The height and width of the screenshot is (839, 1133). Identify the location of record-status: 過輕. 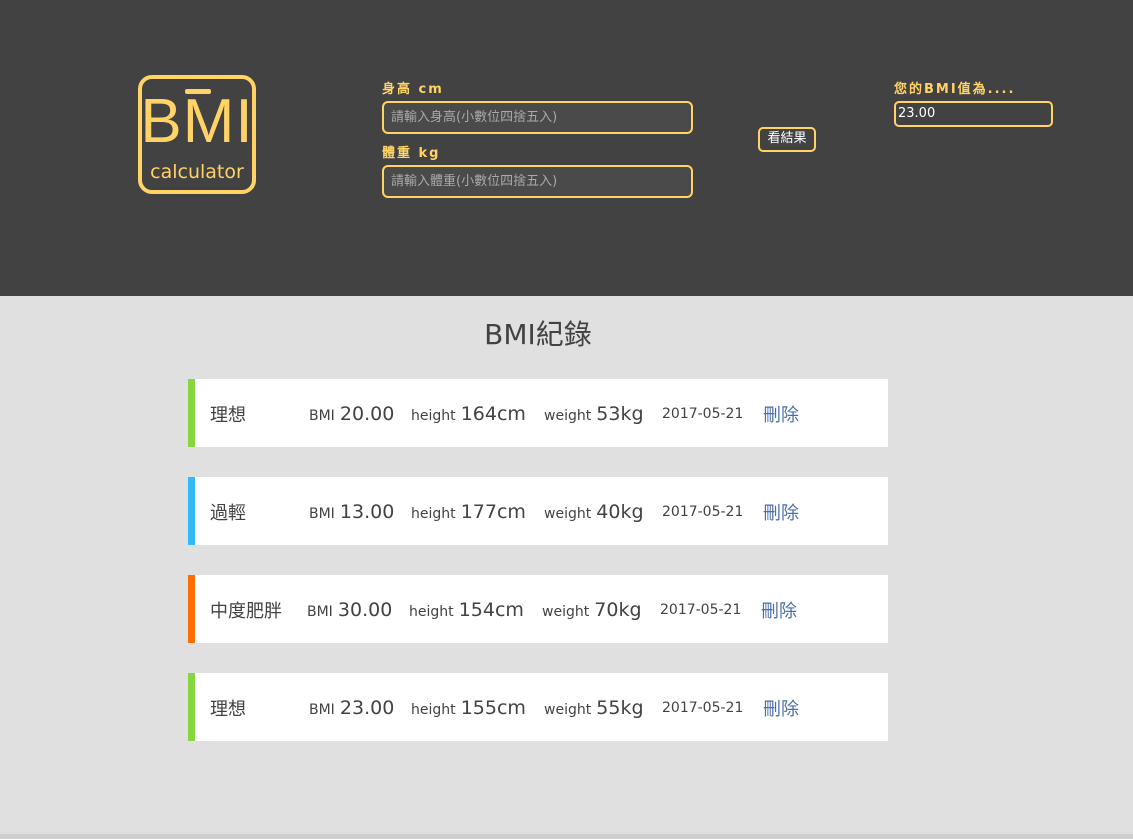
(228, 513).